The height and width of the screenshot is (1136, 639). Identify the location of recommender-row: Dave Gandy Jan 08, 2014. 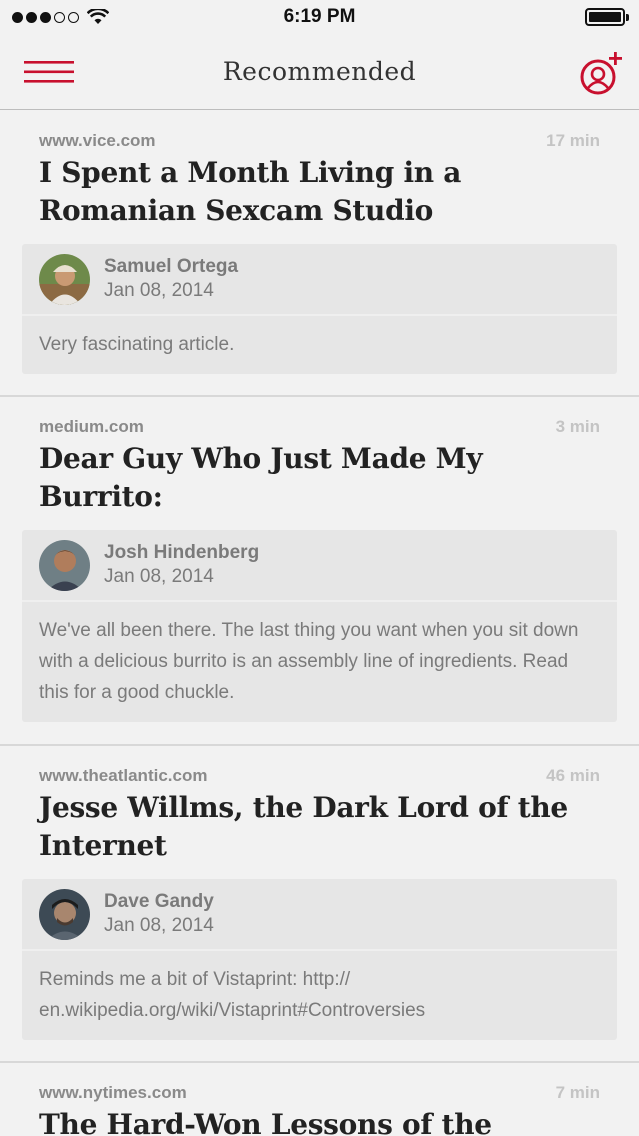
(319, 915).